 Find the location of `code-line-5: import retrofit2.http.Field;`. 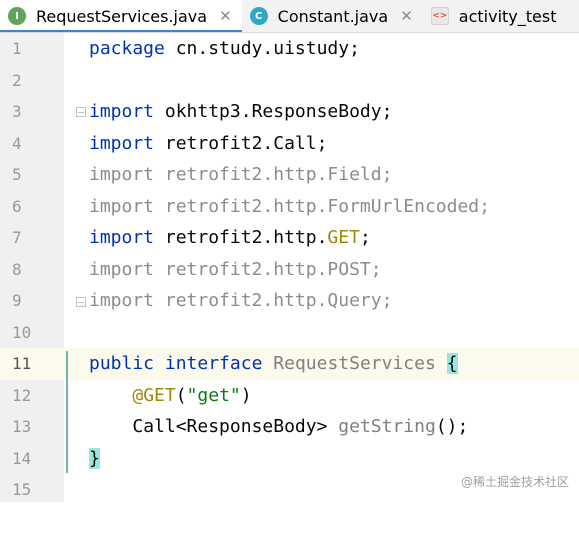

code-line-5: import retrofit2.http.Field; is located at coordinates (289, 175).